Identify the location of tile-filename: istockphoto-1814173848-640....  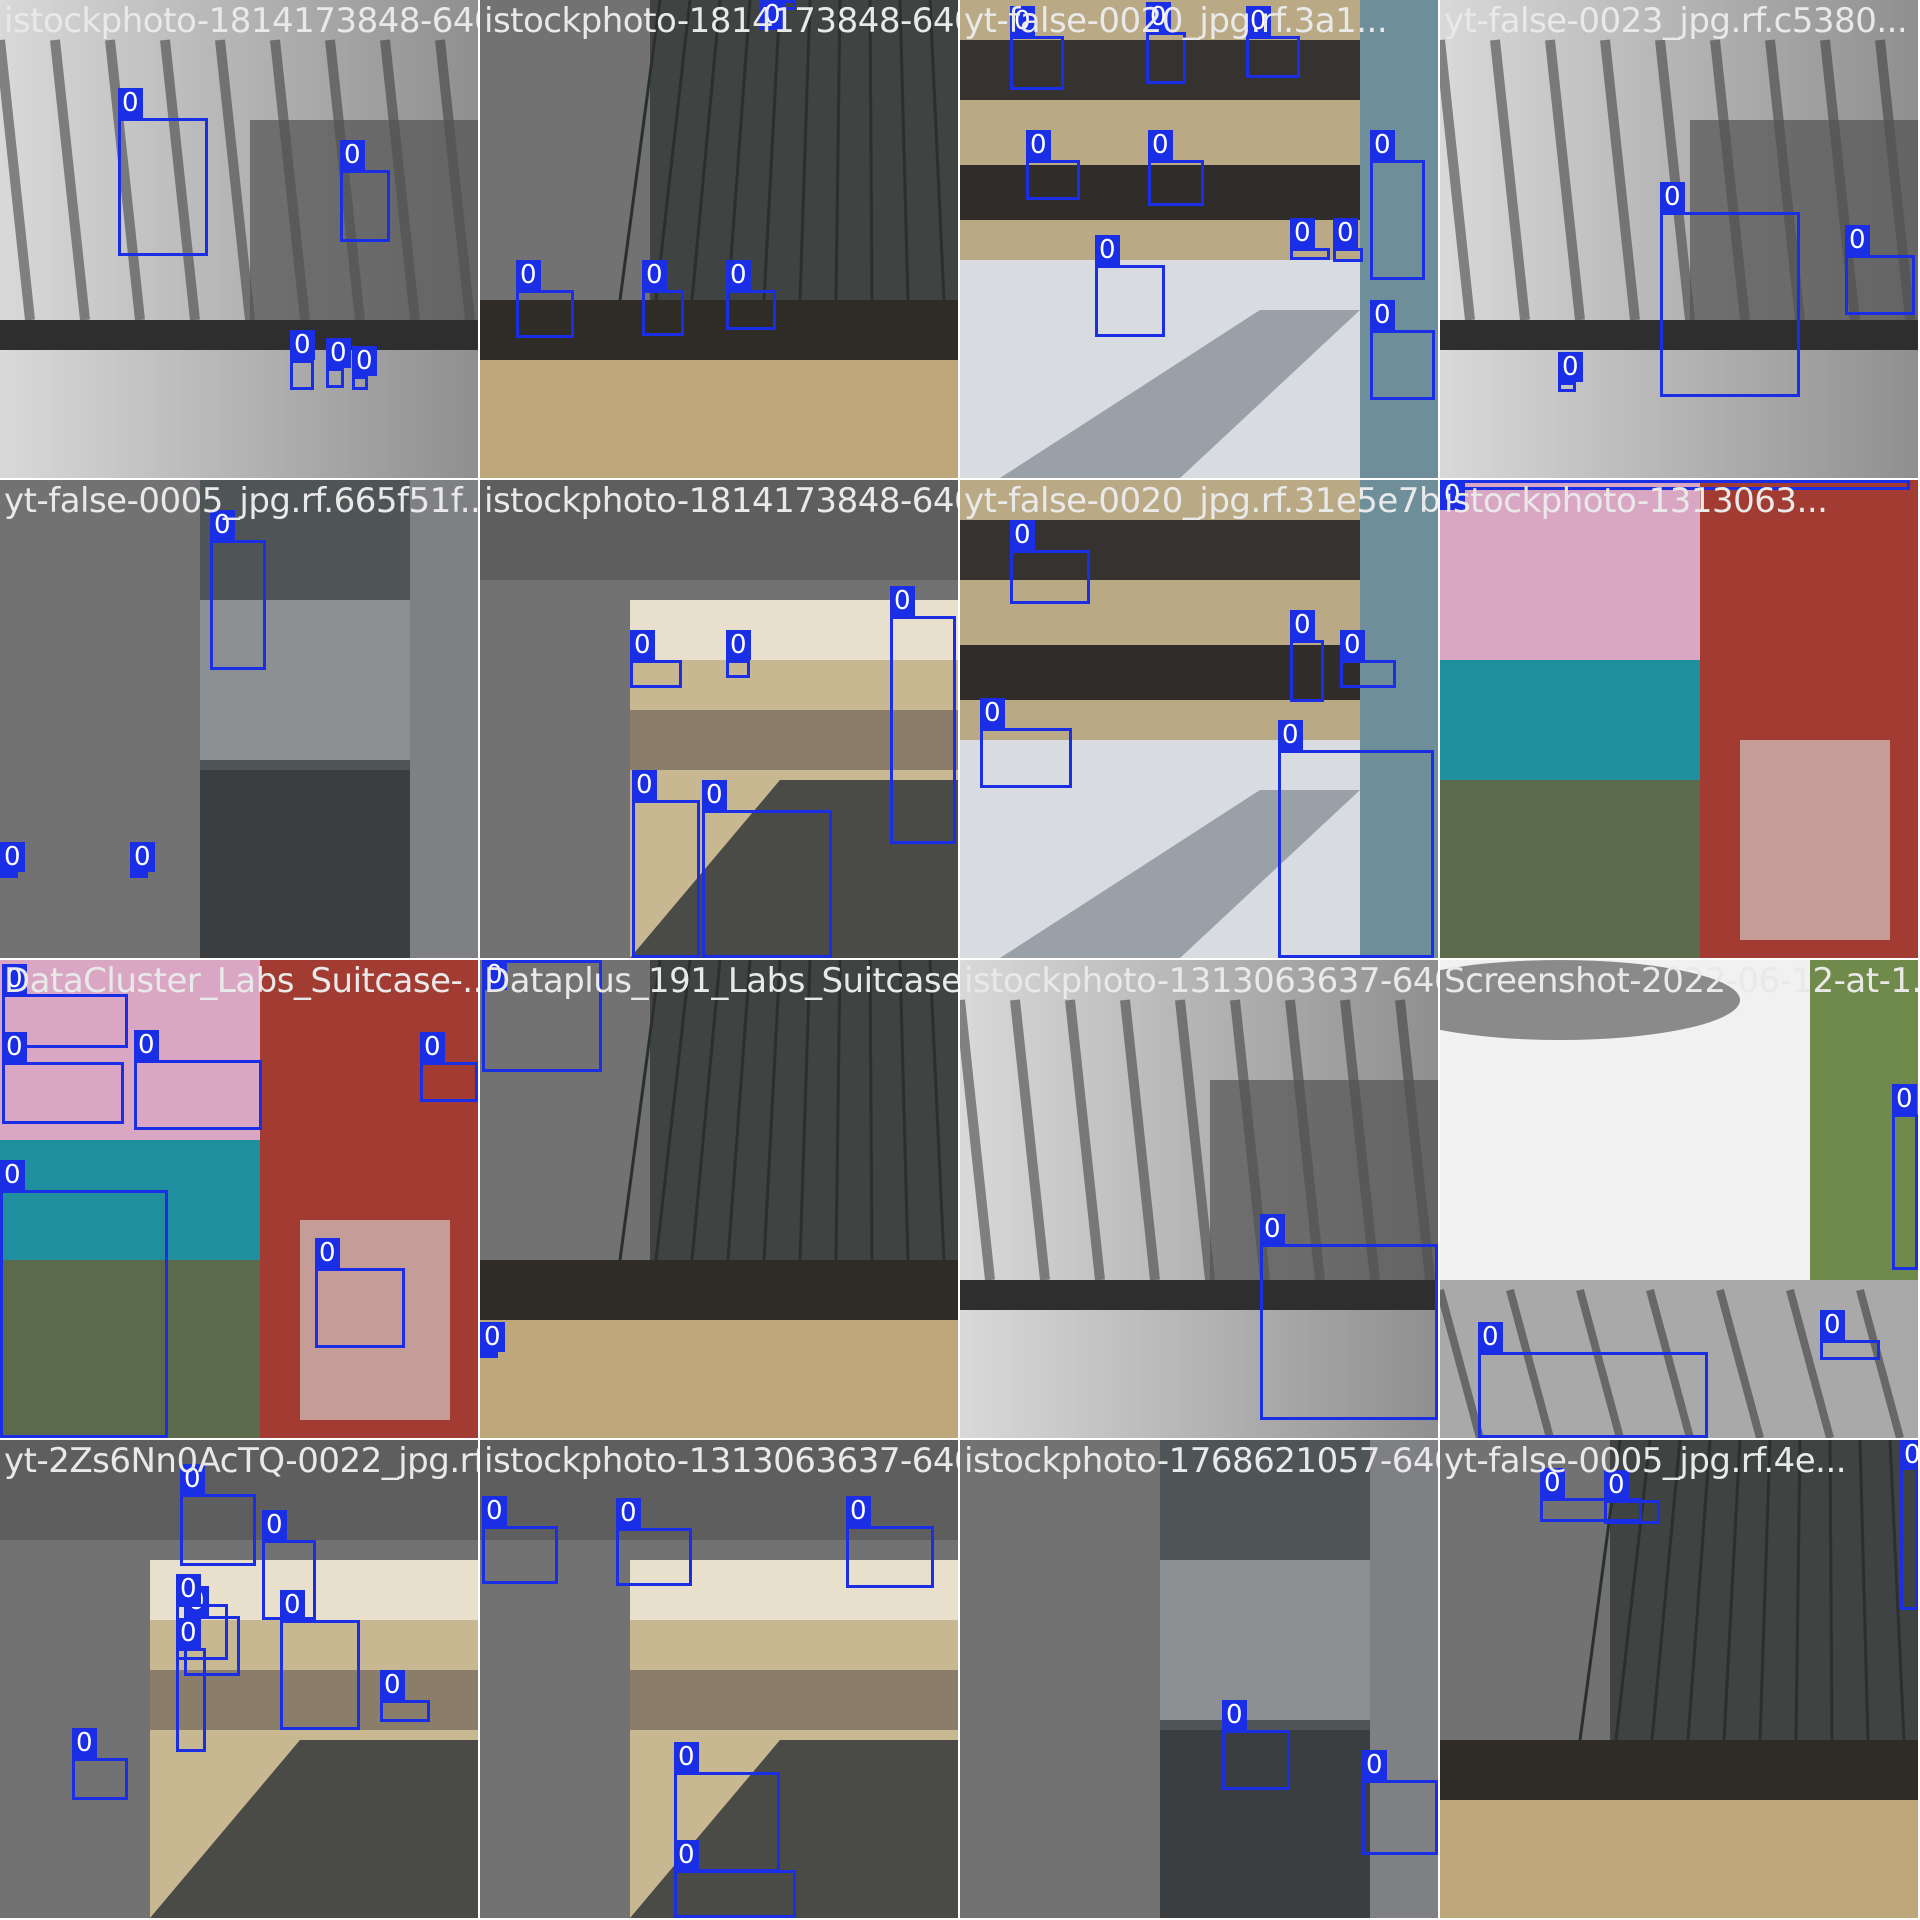
(721, 501).